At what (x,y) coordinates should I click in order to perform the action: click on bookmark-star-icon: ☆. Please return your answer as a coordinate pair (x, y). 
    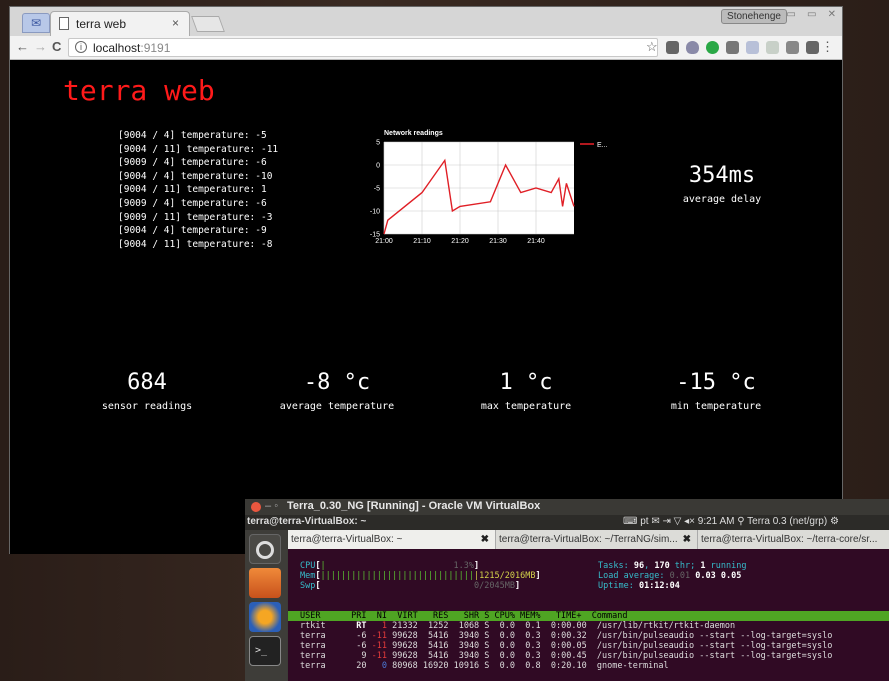
    Looking at the image, I should click on (652, 47).